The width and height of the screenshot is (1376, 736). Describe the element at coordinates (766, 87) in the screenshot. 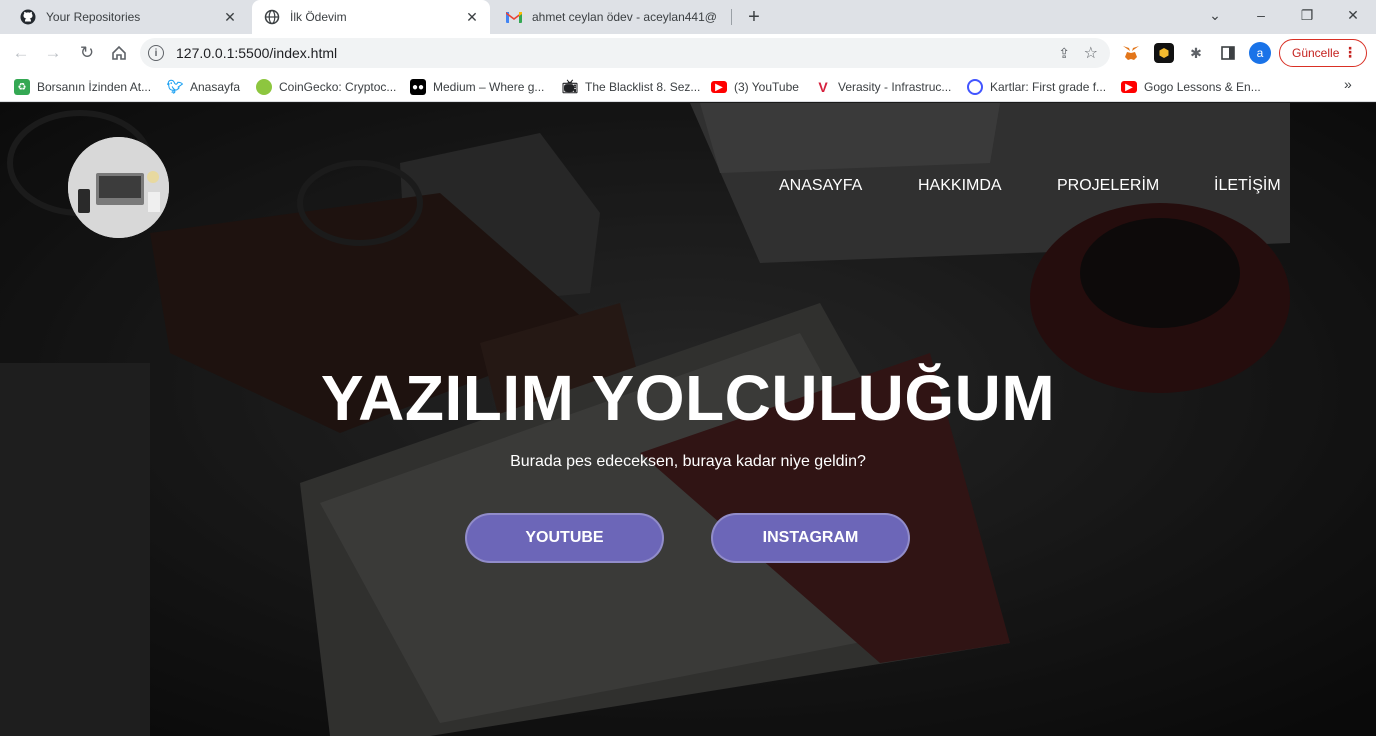

I see `bookmark-label: (3) YouTube` at that location.